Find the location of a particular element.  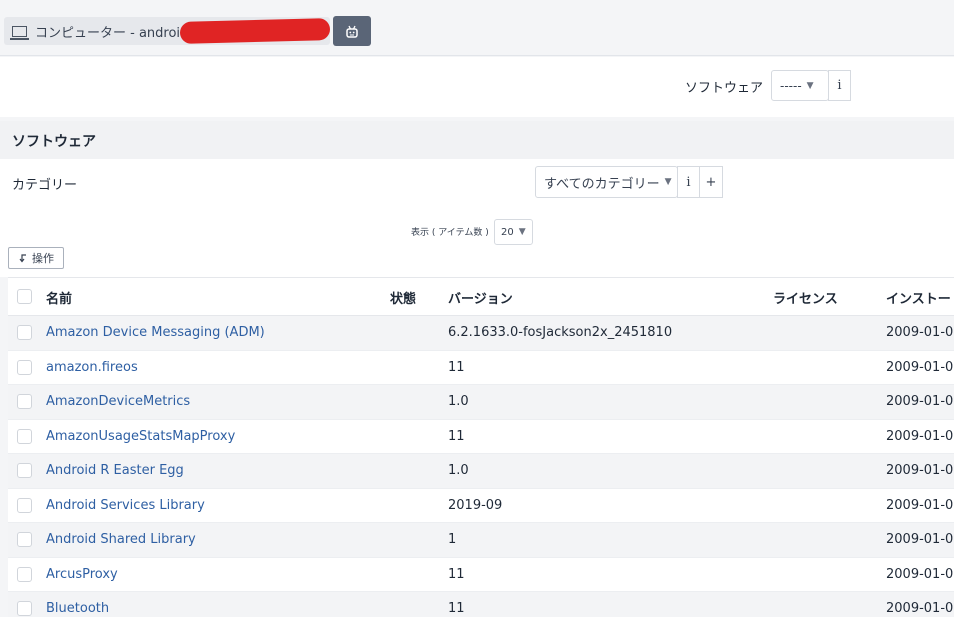

software-name-link: Android R Easter Egg is located at coordinates (115, 470).